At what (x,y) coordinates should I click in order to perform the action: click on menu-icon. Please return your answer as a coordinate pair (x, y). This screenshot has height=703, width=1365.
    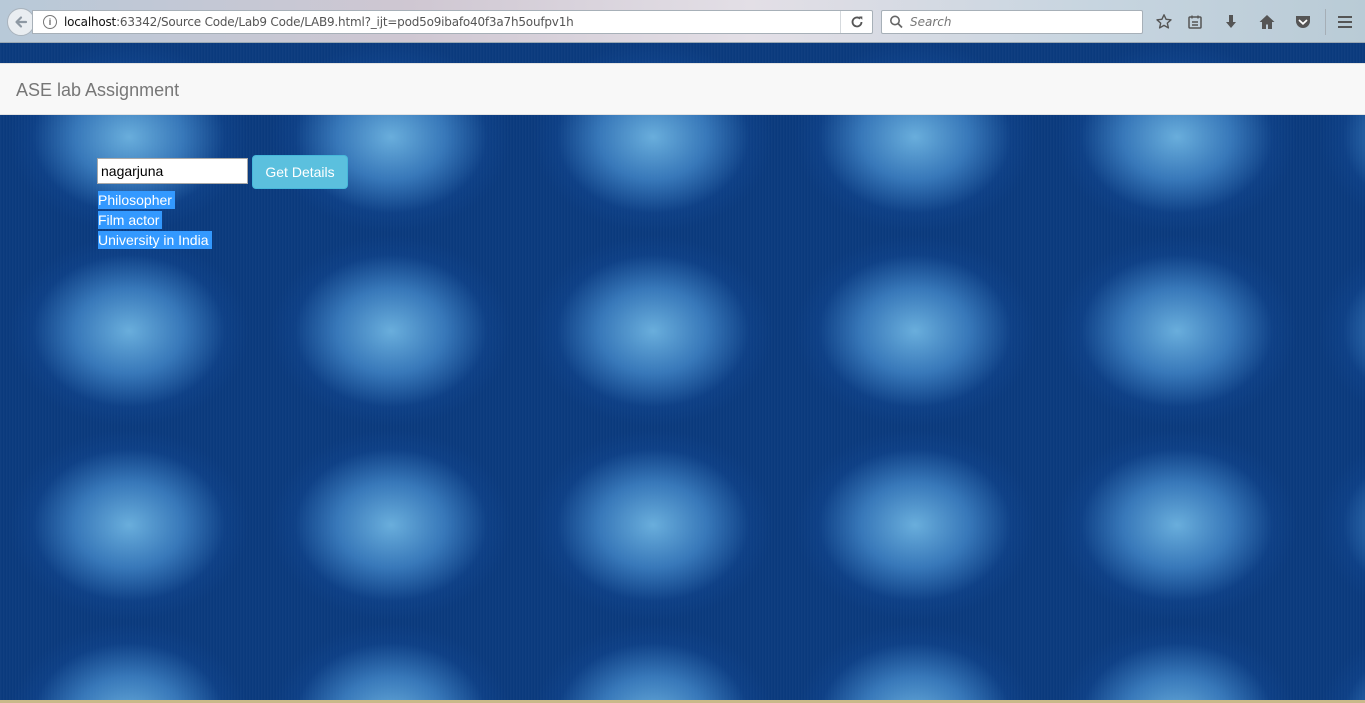
    Looking at the image, I should click on (1345, 22).